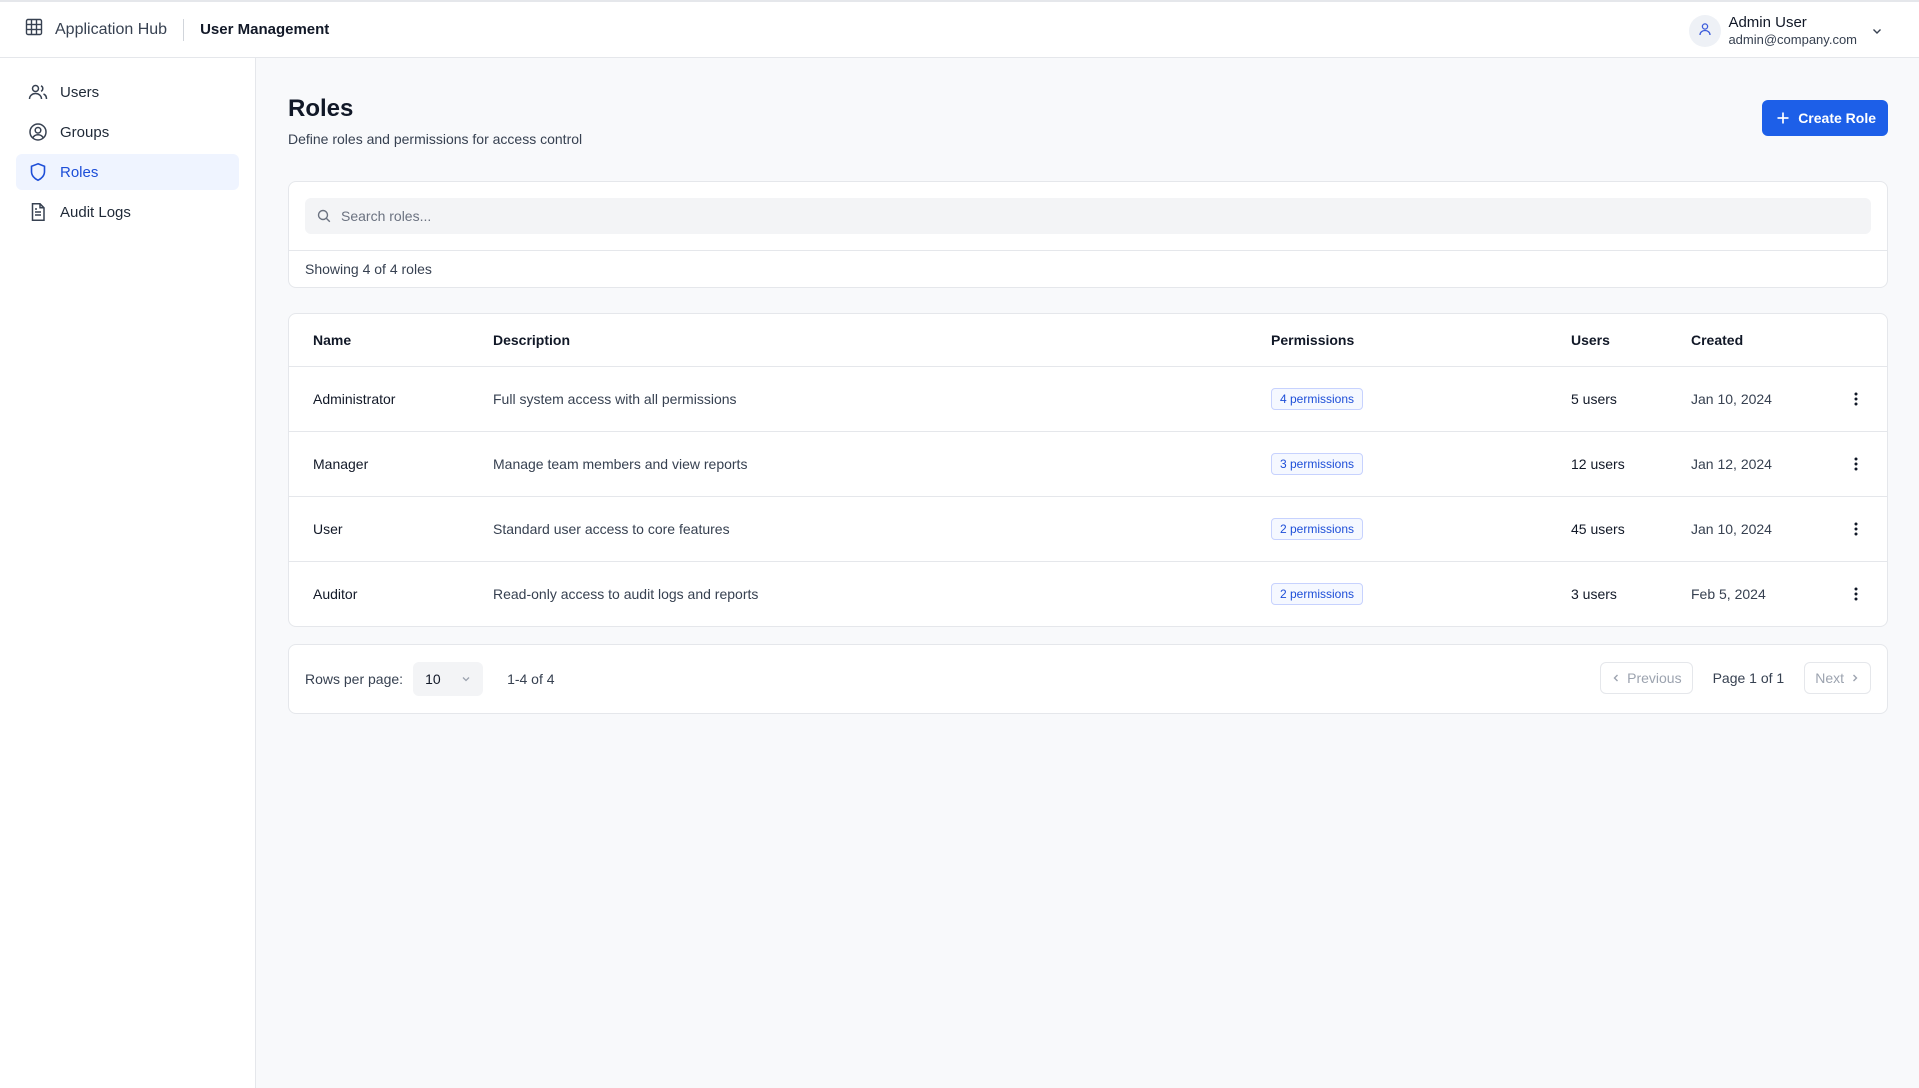  I want to click on role-users: 3 users, so click(1594, 594).